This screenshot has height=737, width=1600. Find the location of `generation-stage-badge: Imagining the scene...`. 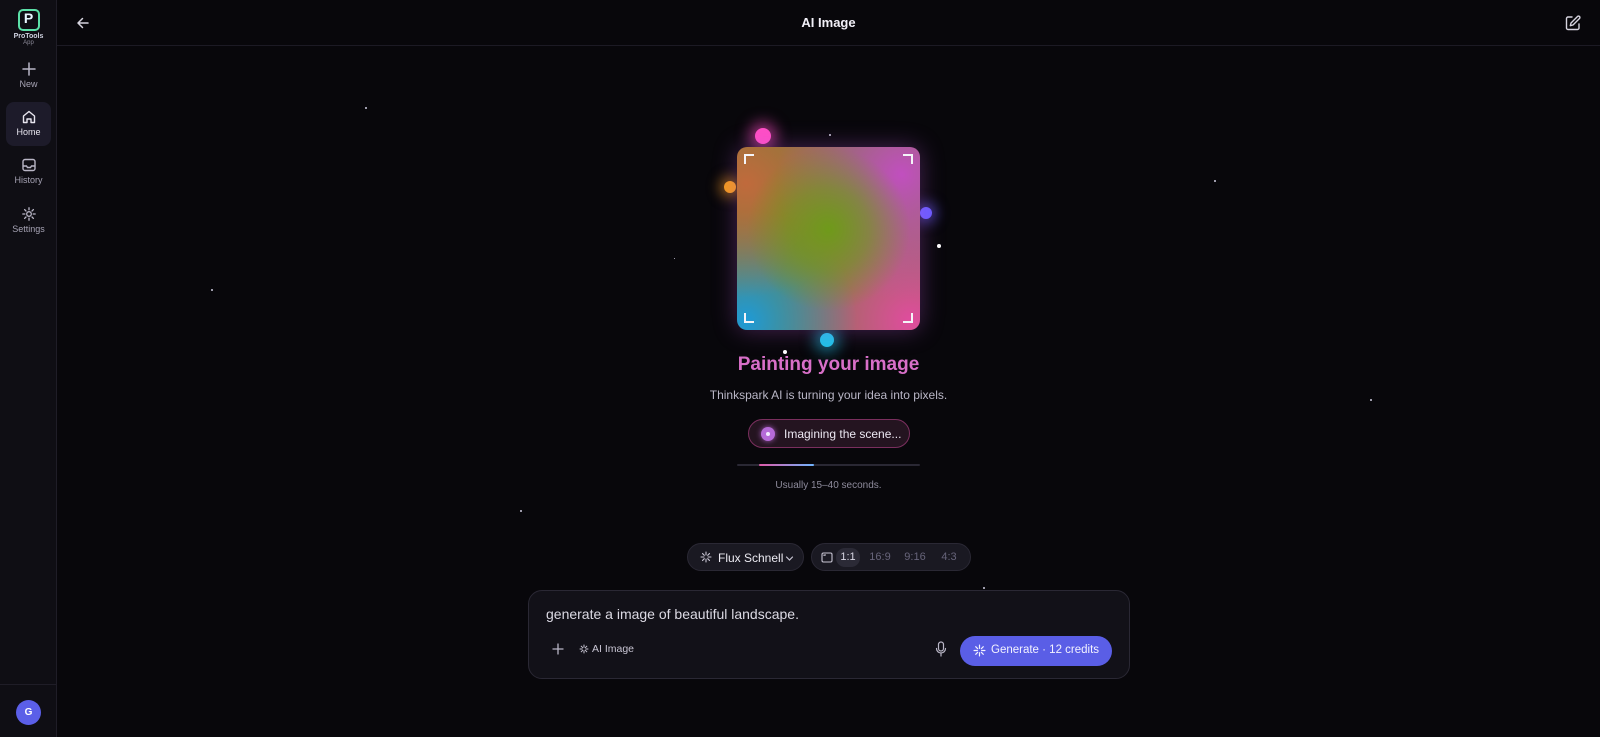

generation-stage-badge: Imagining the scene... is located at coordinates (829, 433).